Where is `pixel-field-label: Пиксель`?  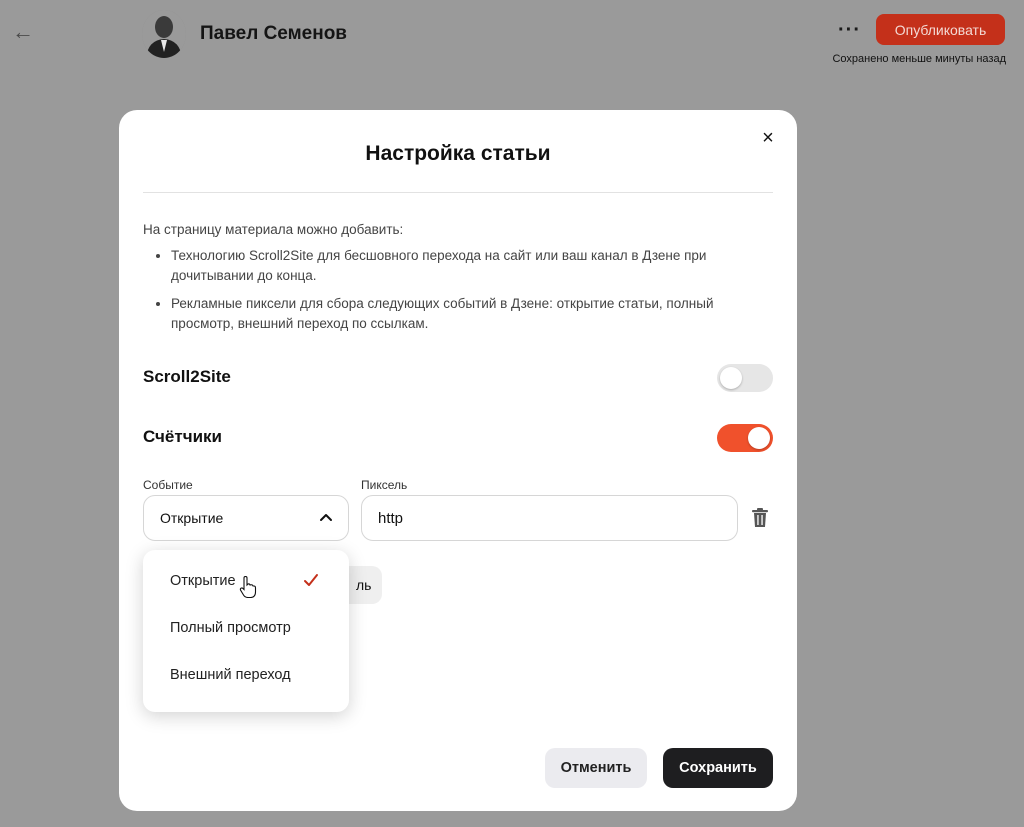 pixel-field-label: Пиксель is located at coordinates (384, 485).